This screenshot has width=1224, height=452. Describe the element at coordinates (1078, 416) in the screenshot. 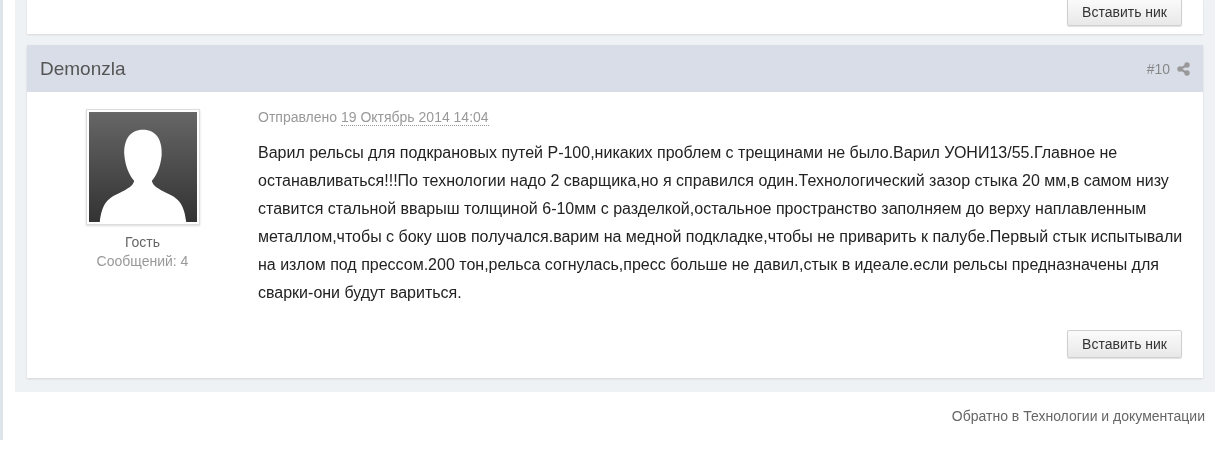

I see `back-link: Обратно в Технологии и документации` at that location.